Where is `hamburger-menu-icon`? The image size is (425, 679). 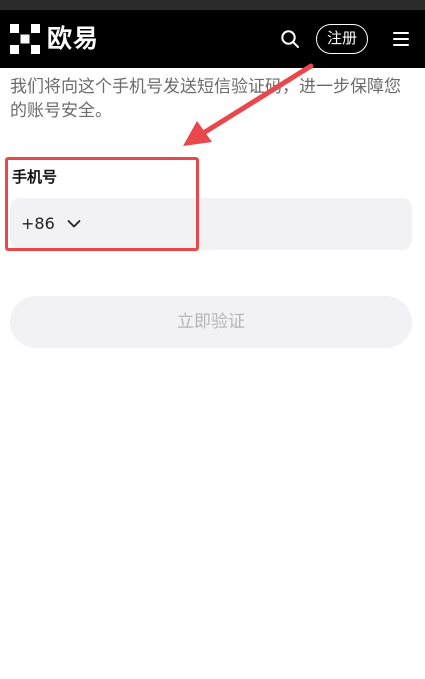 hamburger-menu-icon is located at coordinates (401, 39).